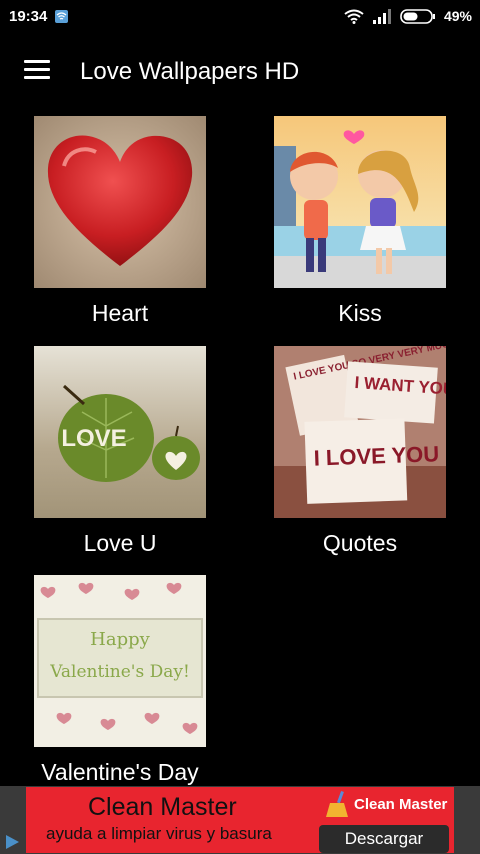  I want to click on category-label: Heart, so click(120, 313).